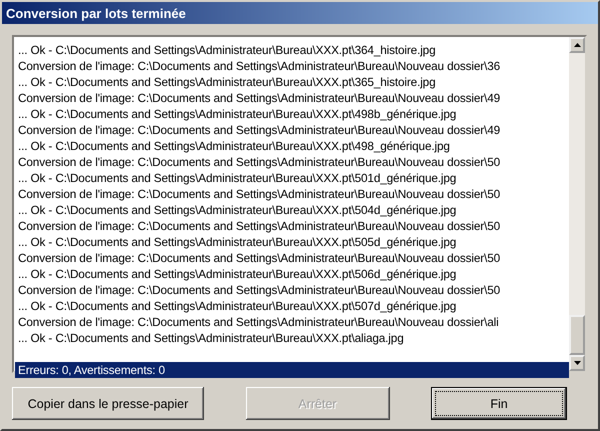  I want to click on scroll-up-button, so click(577, 45).